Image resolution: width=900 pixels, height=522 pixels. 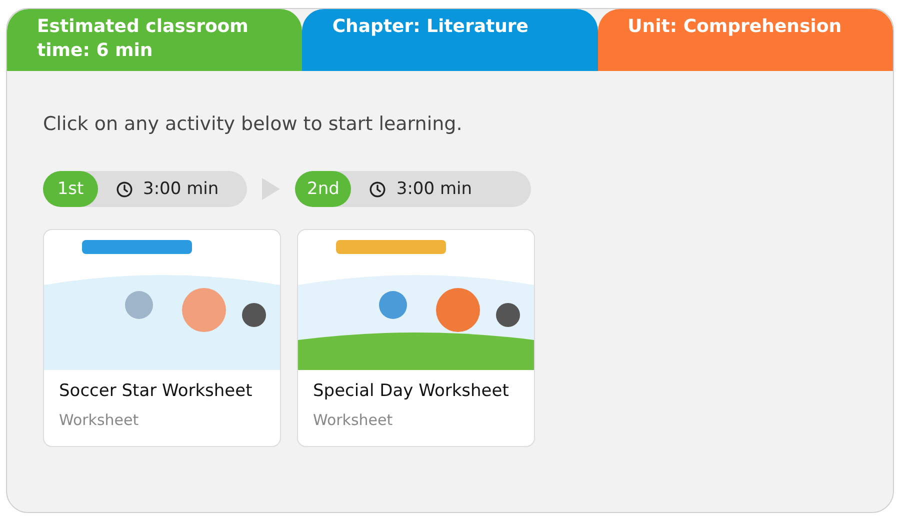 I want to click on step-order: 2nd, so click(x=323, y=189).